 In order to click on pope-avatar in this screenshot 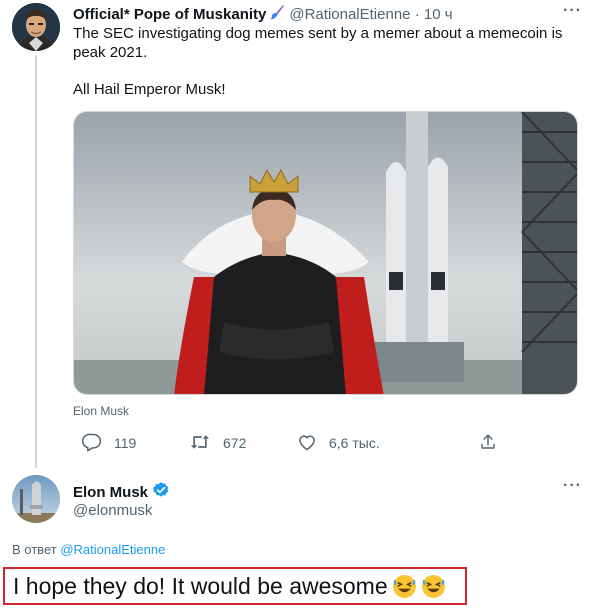, I will do `click(36, 27)`.